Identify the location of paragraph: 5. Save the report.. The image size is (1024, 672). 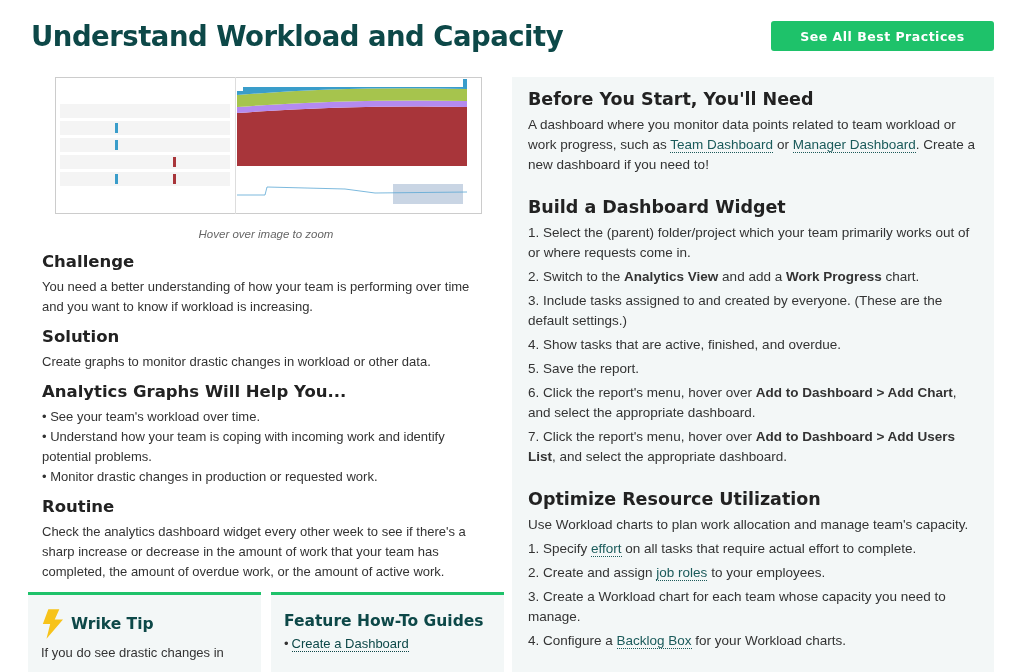
(584, 369).